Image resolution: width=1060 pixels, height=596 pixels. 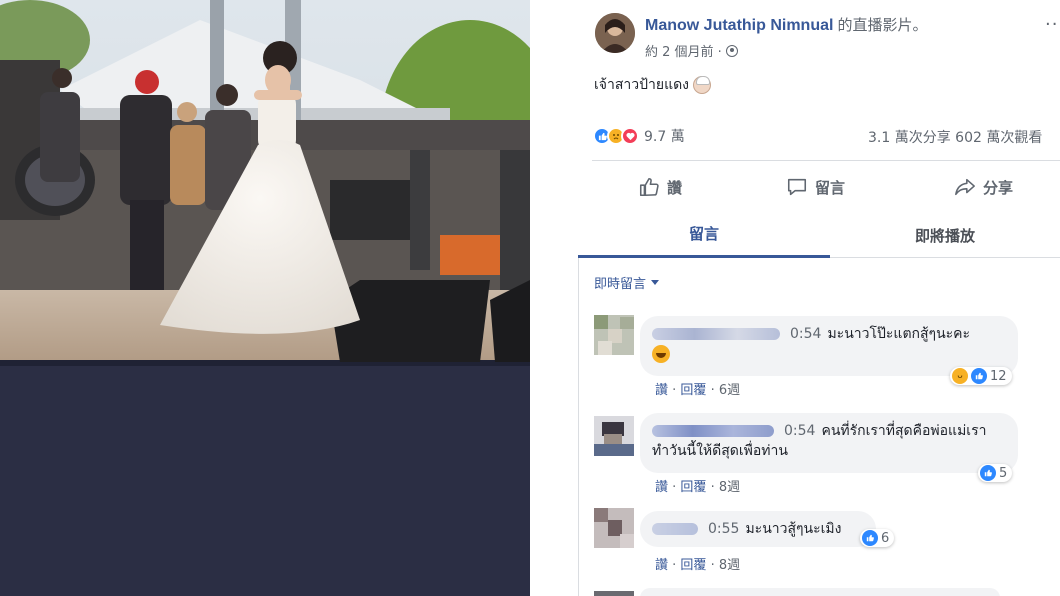 I want to click on post-header: Manow Jutathip Nimnual 的直播影片。, so click(x=786, y=24).